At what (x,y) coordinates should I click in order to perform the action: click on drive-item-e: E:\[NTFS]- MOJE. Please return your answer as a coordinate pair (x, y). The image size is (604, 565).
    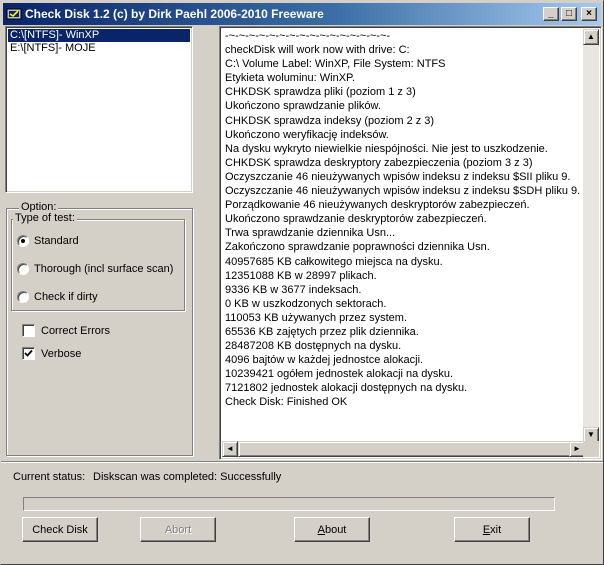
    Looking at the image, I should click on (99, 48).